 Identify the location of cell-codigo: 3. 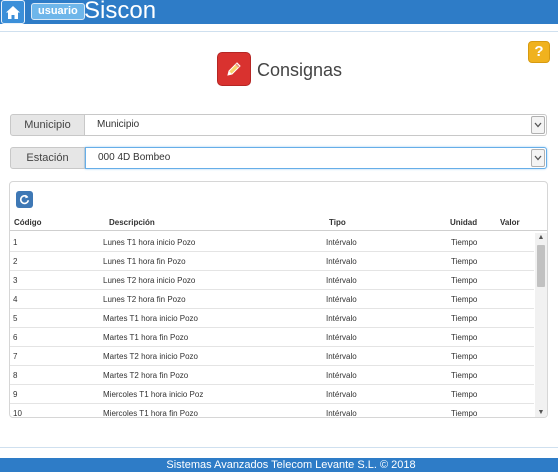
(15, 280).